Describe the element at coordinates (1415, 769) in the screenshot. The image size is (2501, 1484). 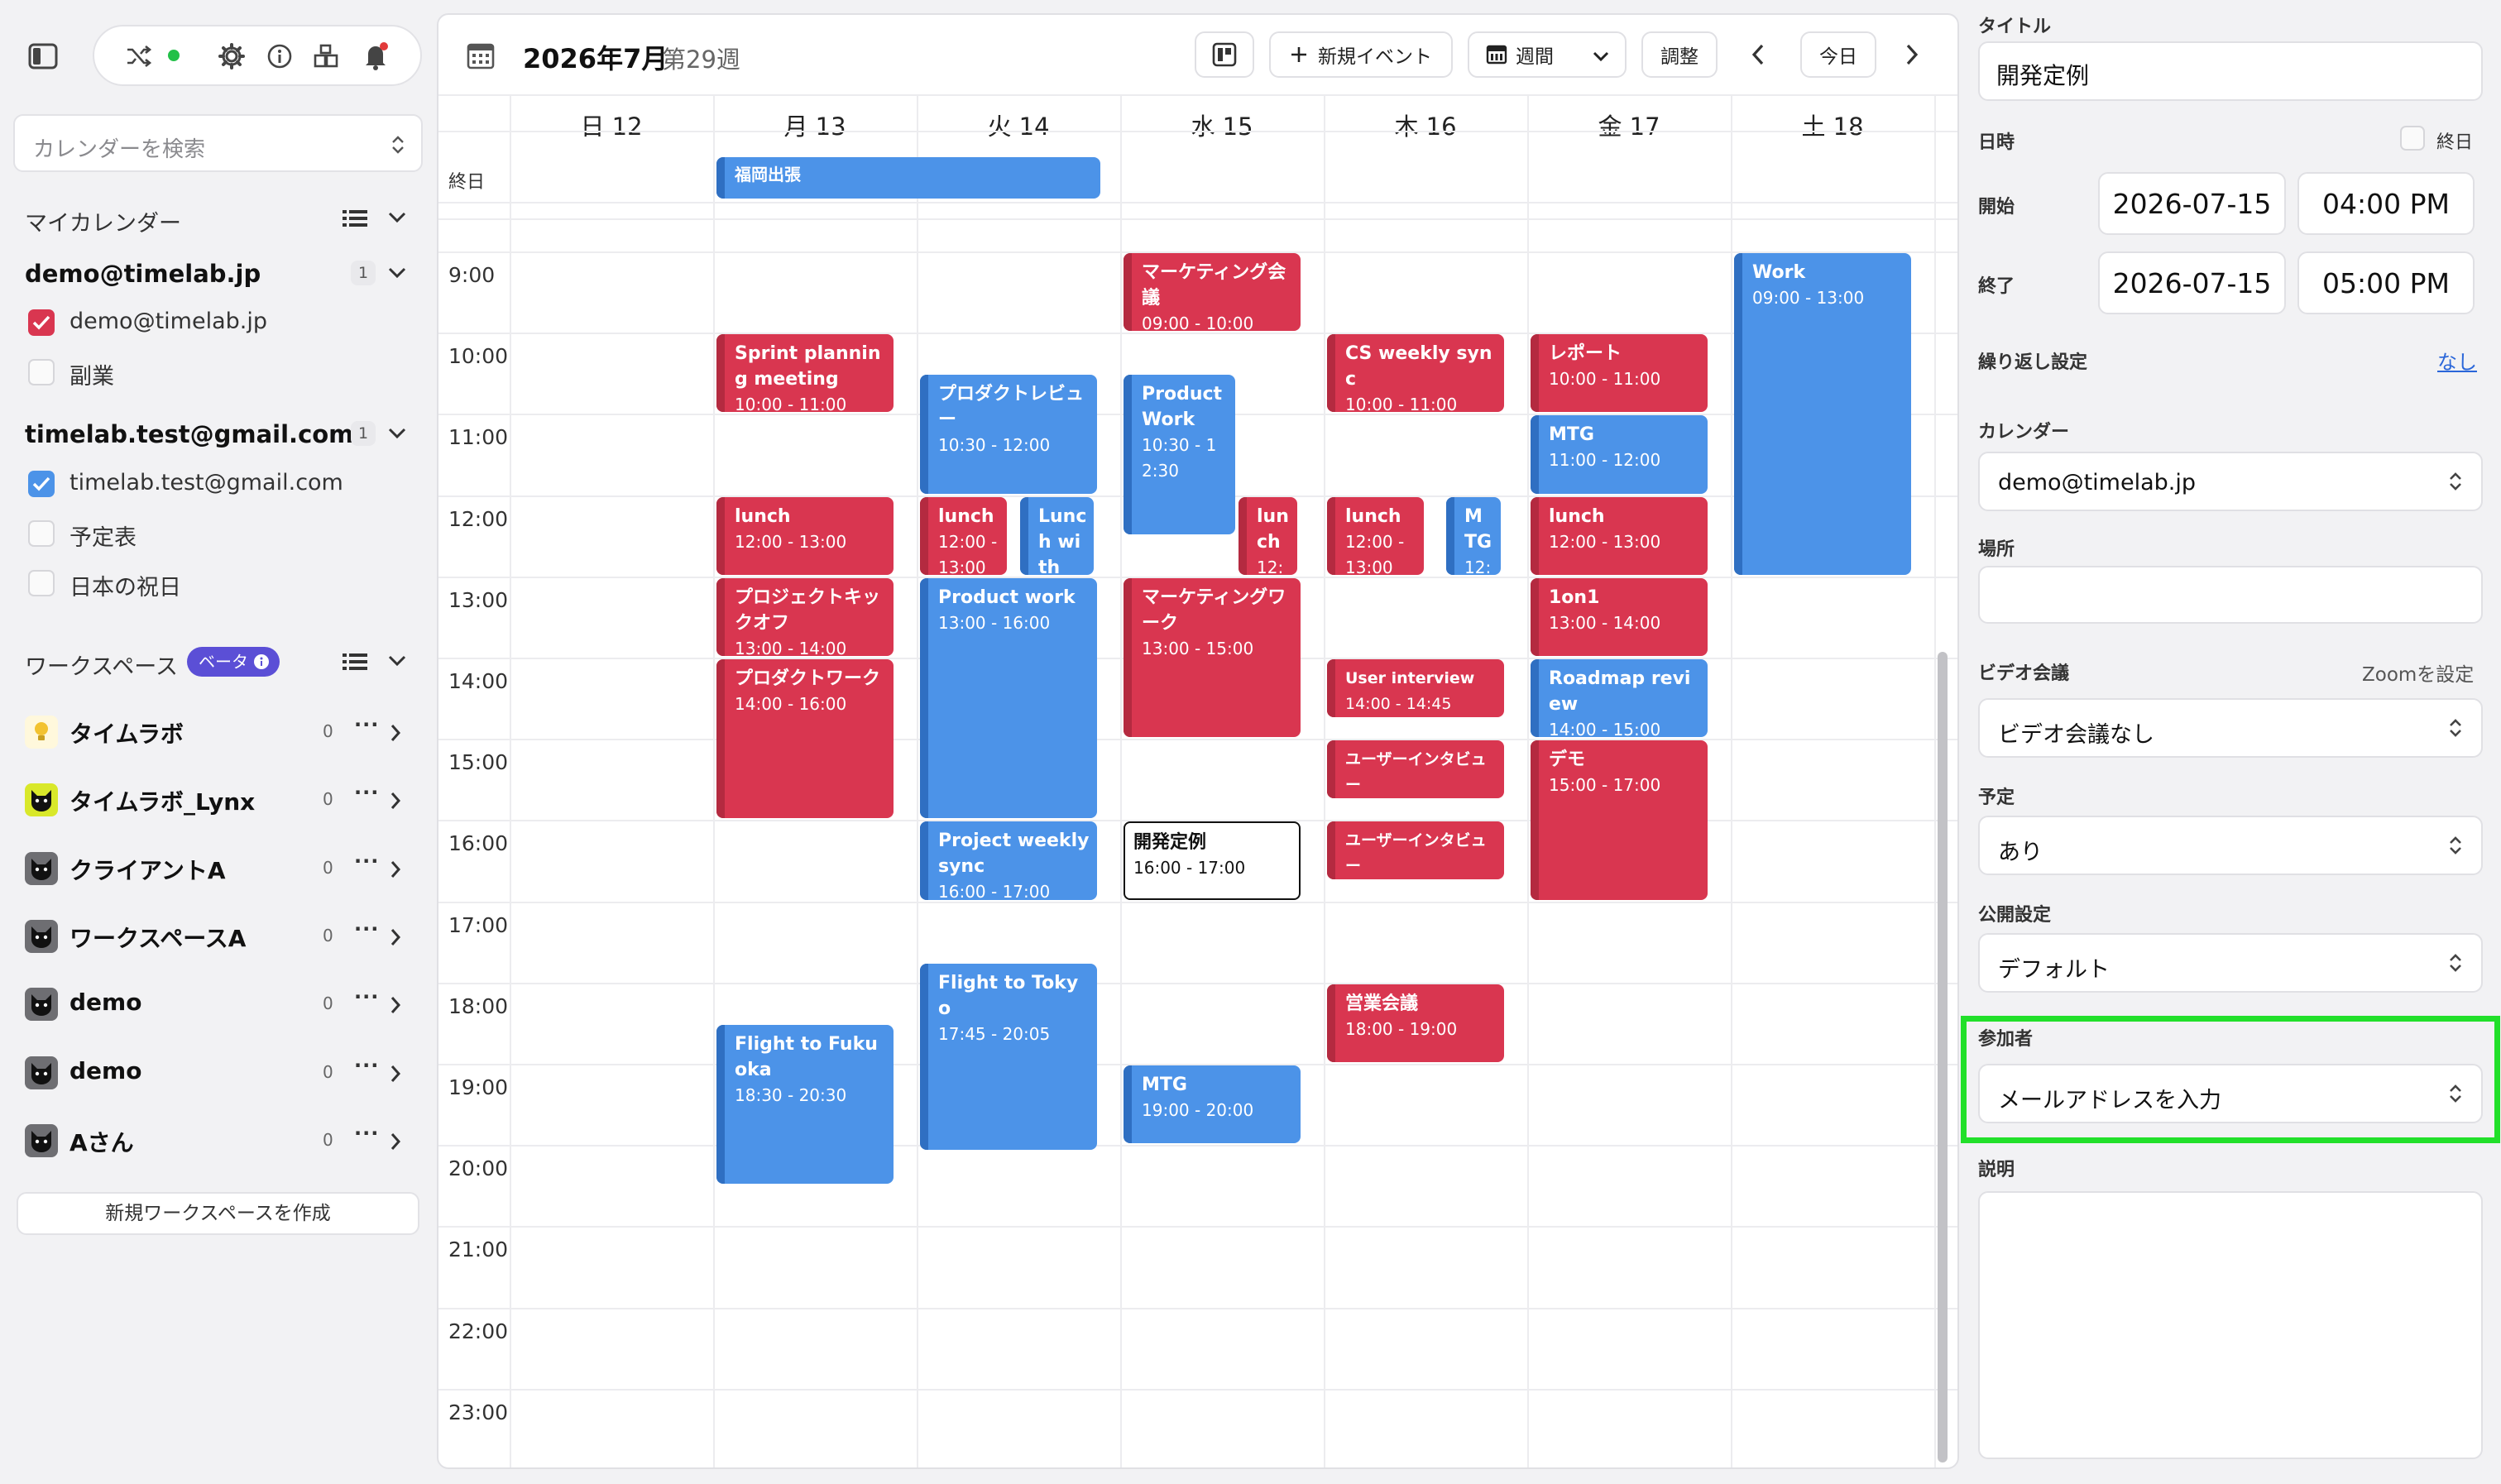
I see `calendar-event: ユーザーインタビュー15:00 - 15:45` at that location.